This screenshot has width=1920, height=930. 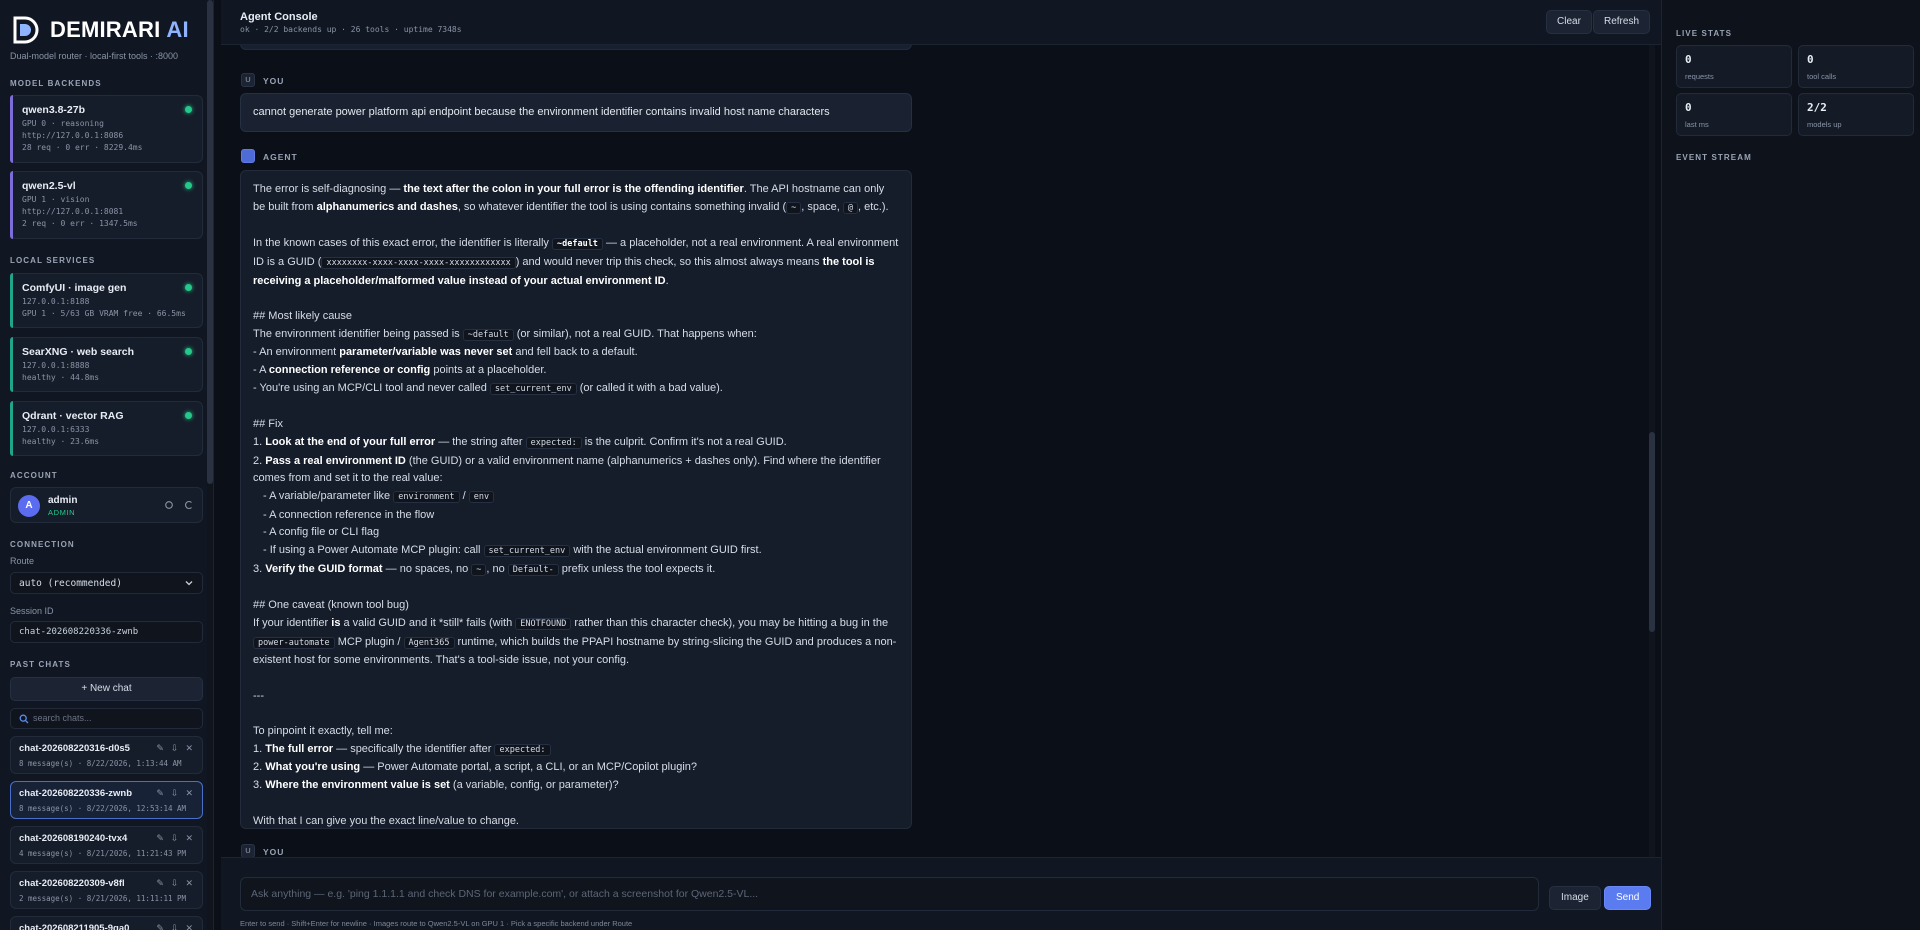 I want to click on stat-label: models up, so click(x=1824, y=124).